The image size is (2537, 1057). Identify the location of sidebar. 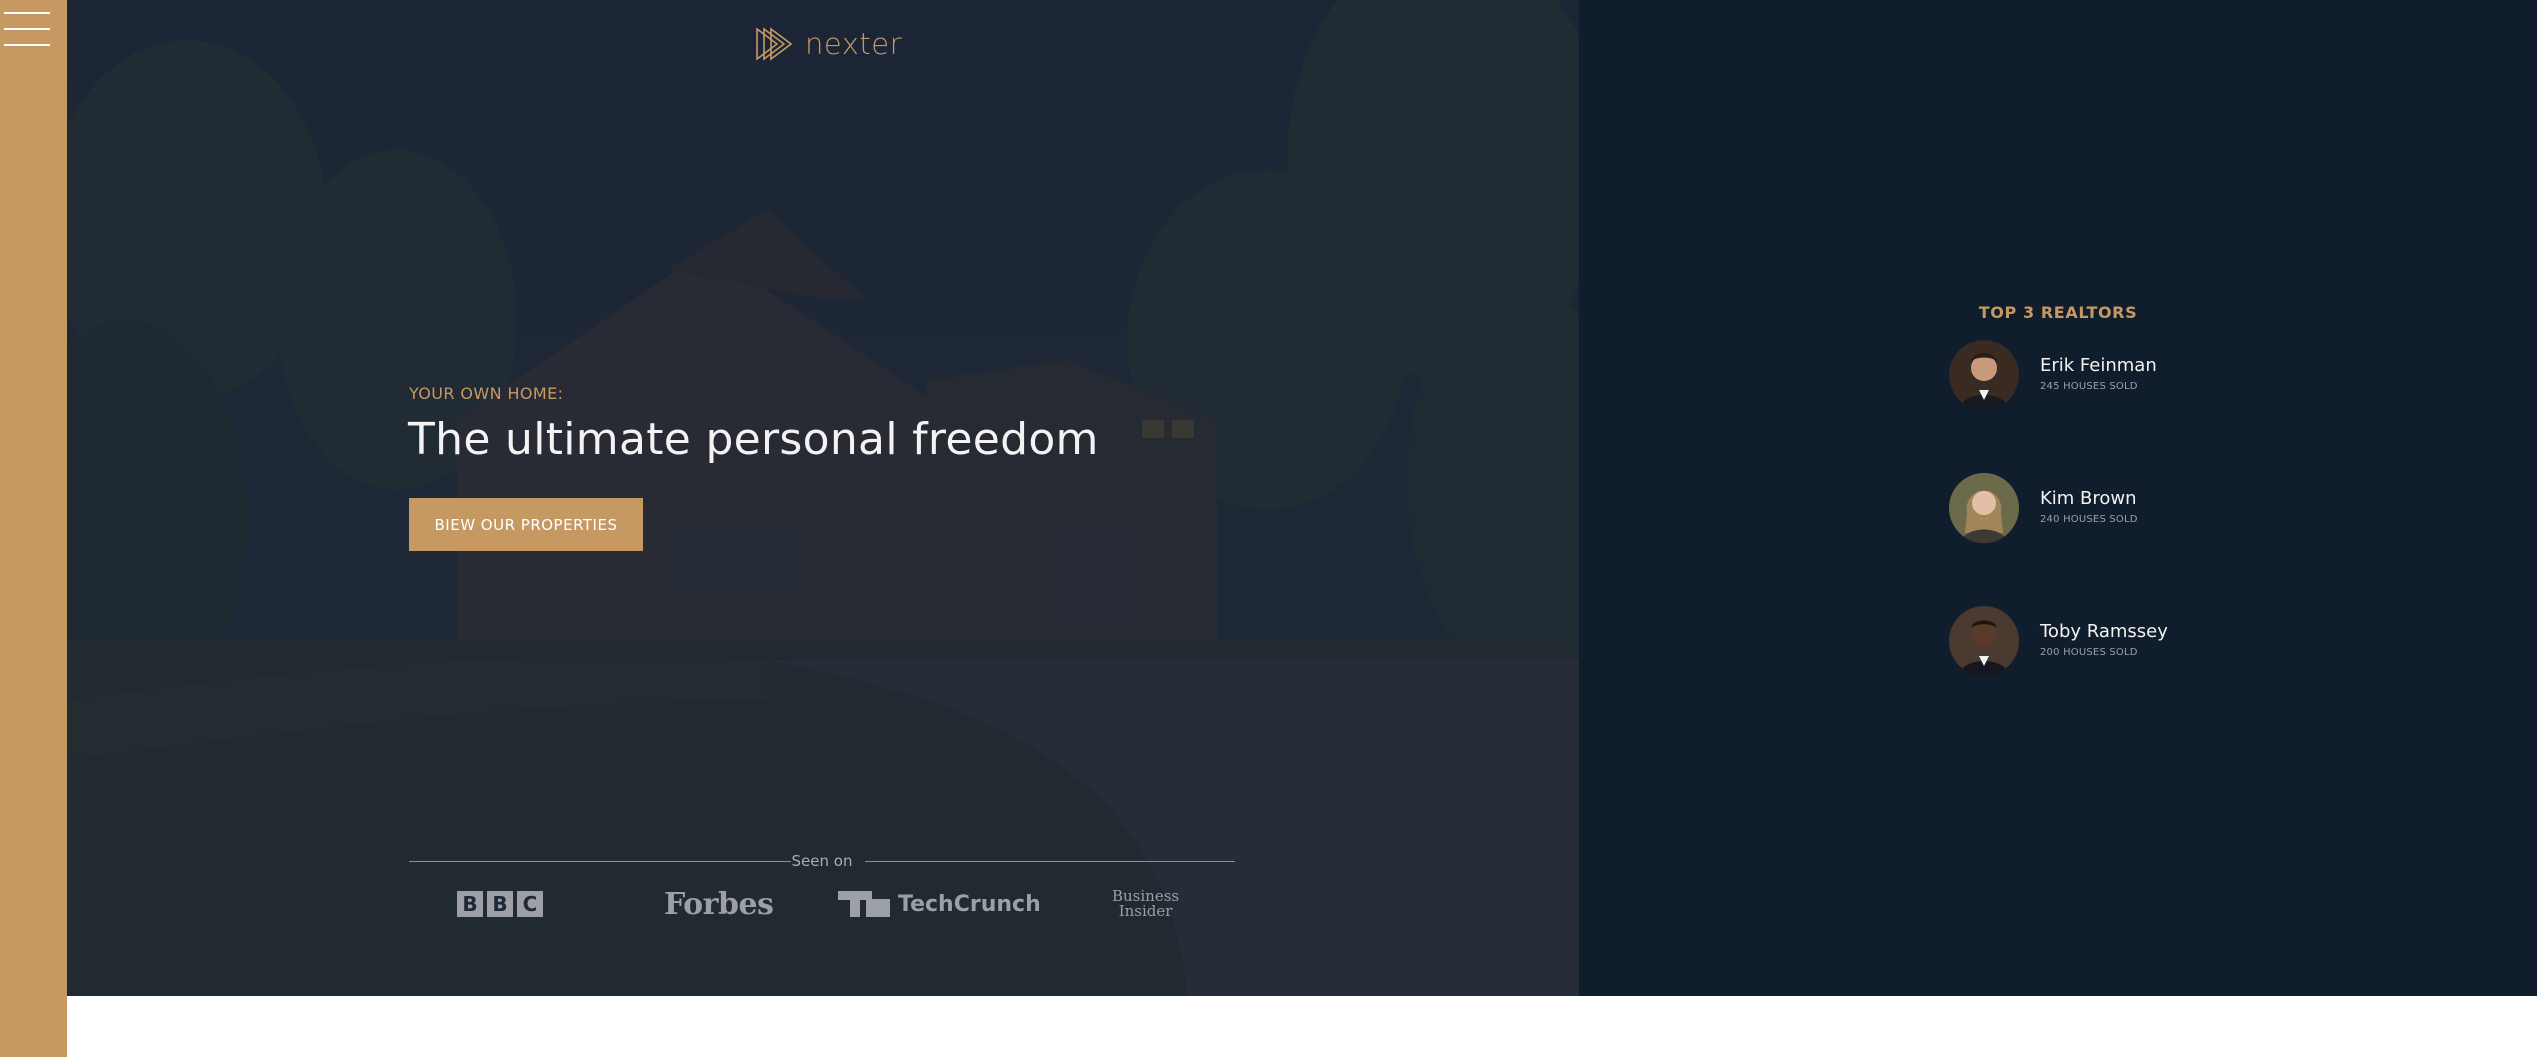
(33, 528).